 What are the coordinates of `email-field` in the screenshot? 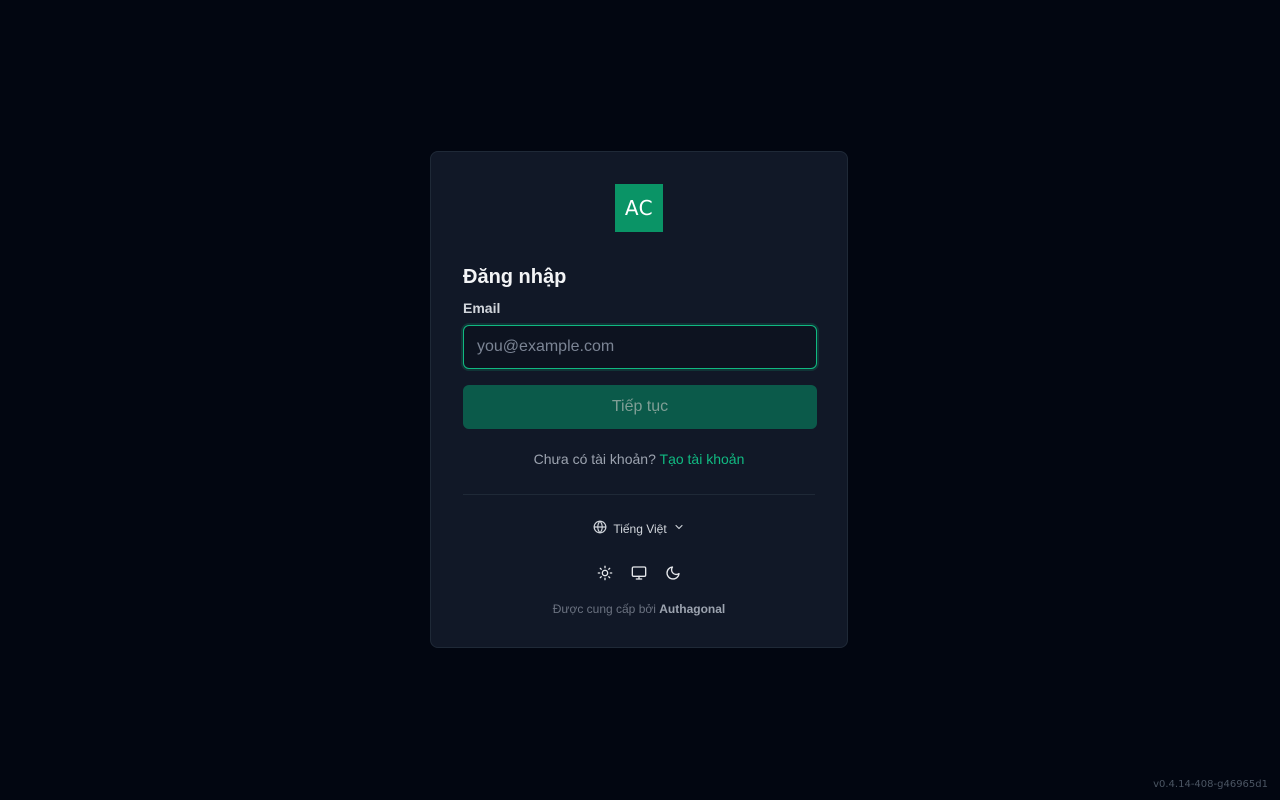 It's located at (640, 347).